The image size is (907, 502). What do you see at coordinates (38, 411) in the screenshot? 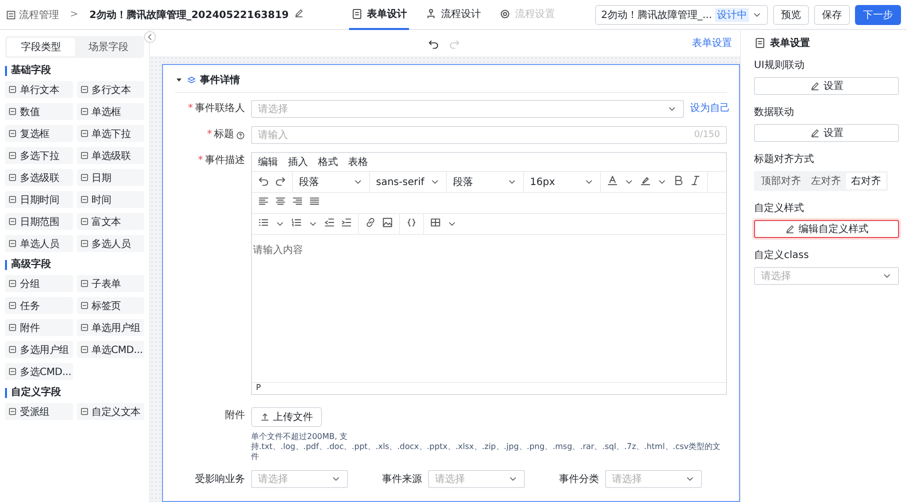
I see `field-type-item: 受派组` at bounding box center [38, 411].